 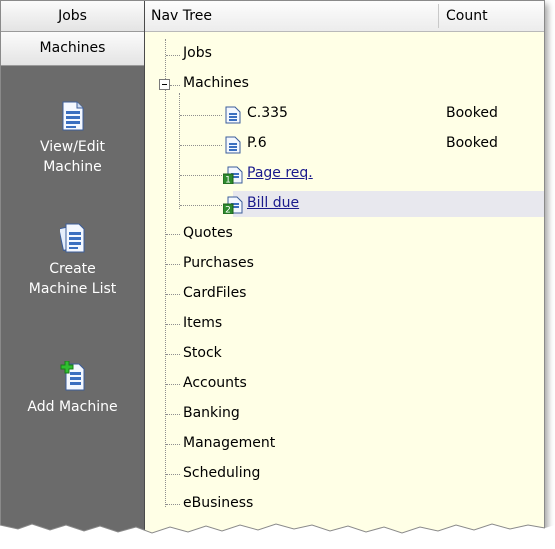 I want to click on tree-node-cardfiles: CardFiles, so click(x=214, y=293).